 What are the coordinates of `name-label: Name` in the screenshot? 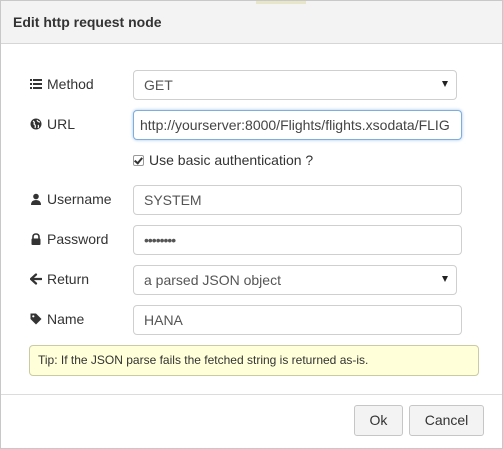 It's located at (57, 319).